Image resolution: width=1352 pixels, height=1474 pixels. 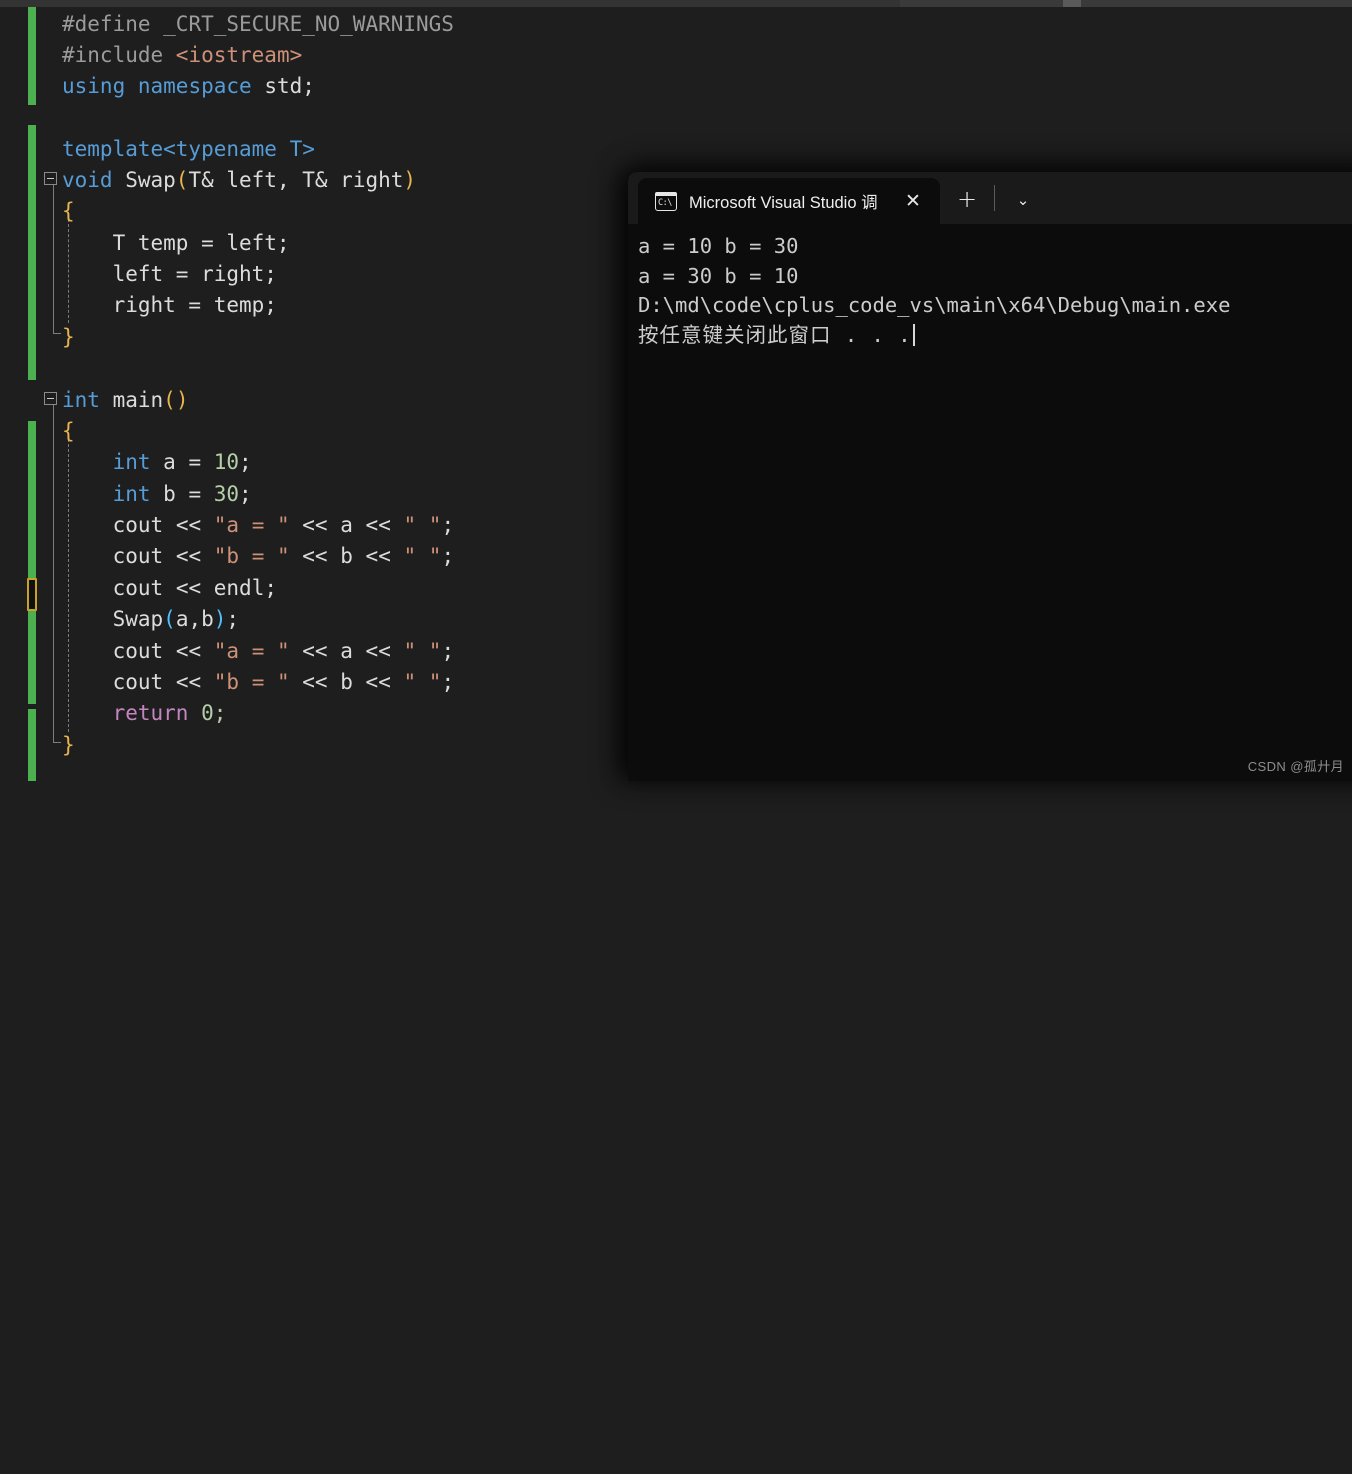 What do you see at coordinates (182, 462) in the screenshot?
I see `code-line: int a = 10;` at bounding box center [182, 462].